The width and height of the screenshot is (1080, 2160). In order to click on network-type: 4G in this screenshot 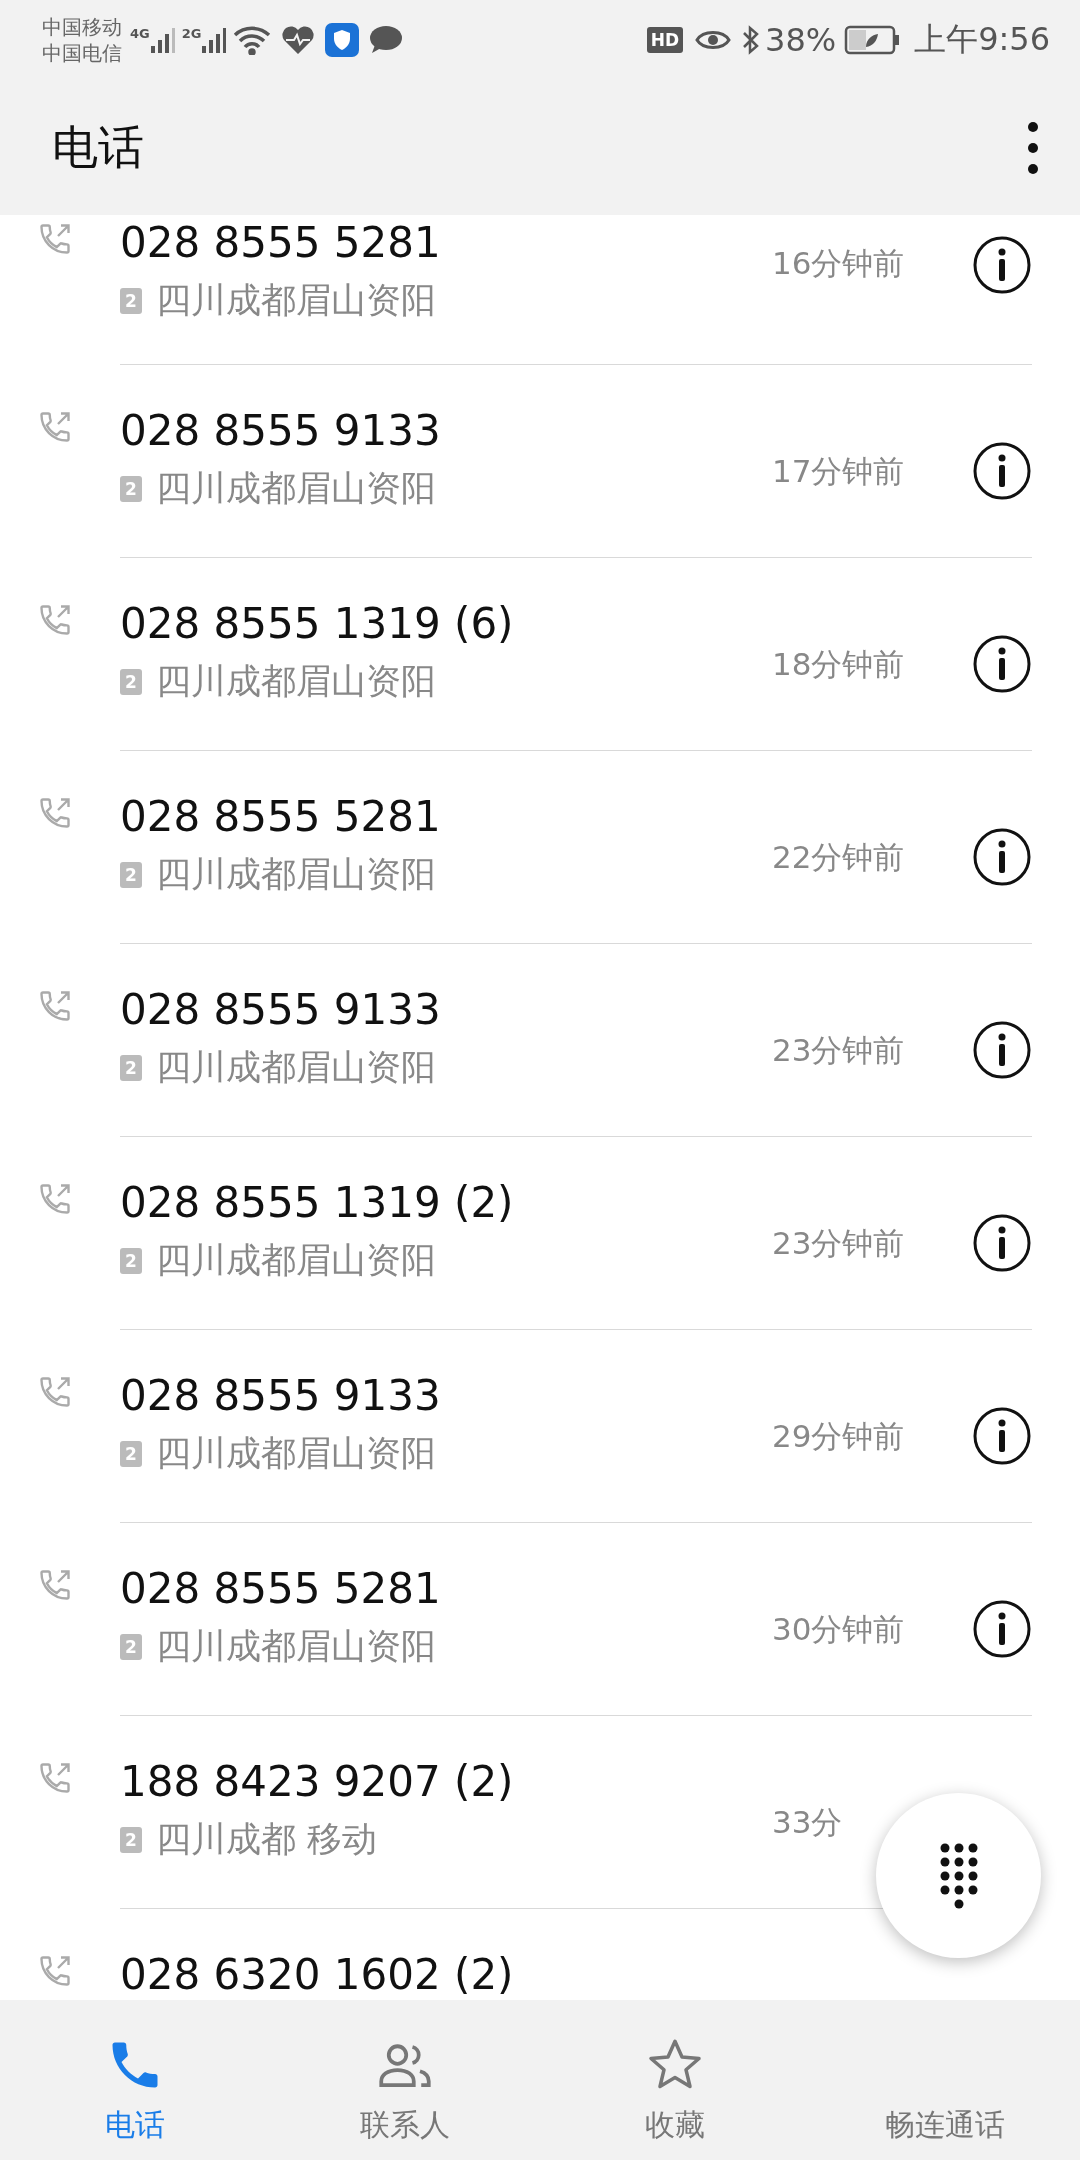, I will do `click(140, 33)`.